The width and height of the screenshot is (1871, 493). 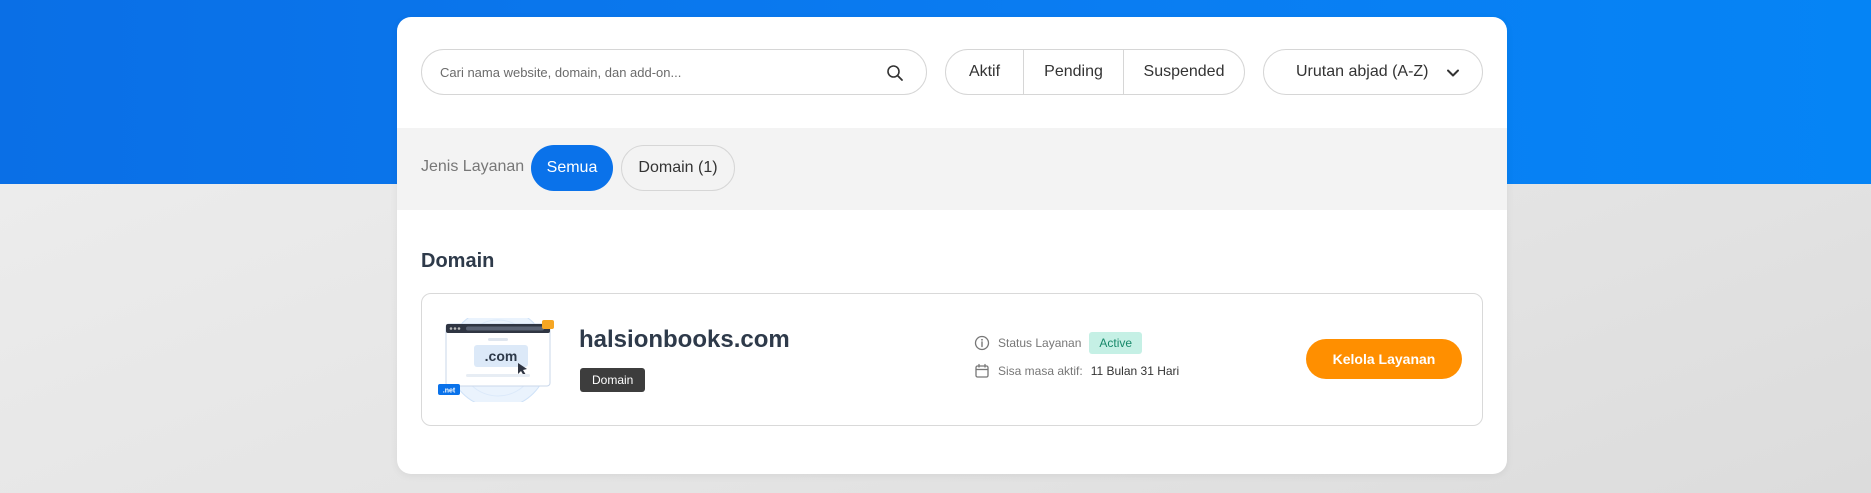 What do you see at coordinates (895, 73) in the screenshot?
I see `search-icon` at bounding box center [895, 73].